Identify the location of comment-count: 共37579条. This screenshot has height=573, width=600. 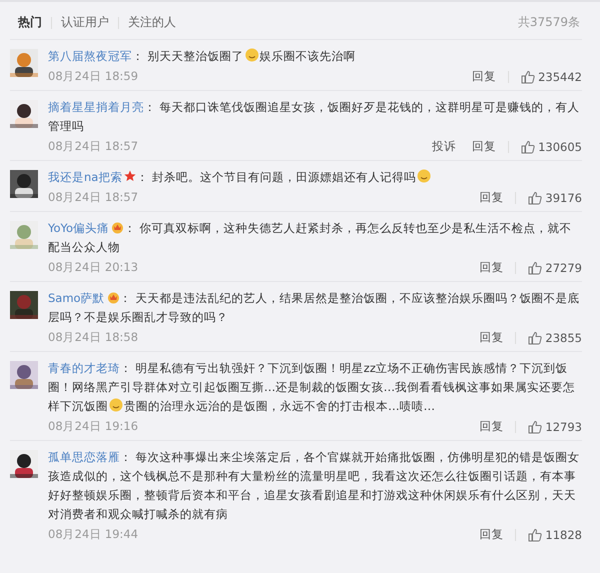
(549, 22).